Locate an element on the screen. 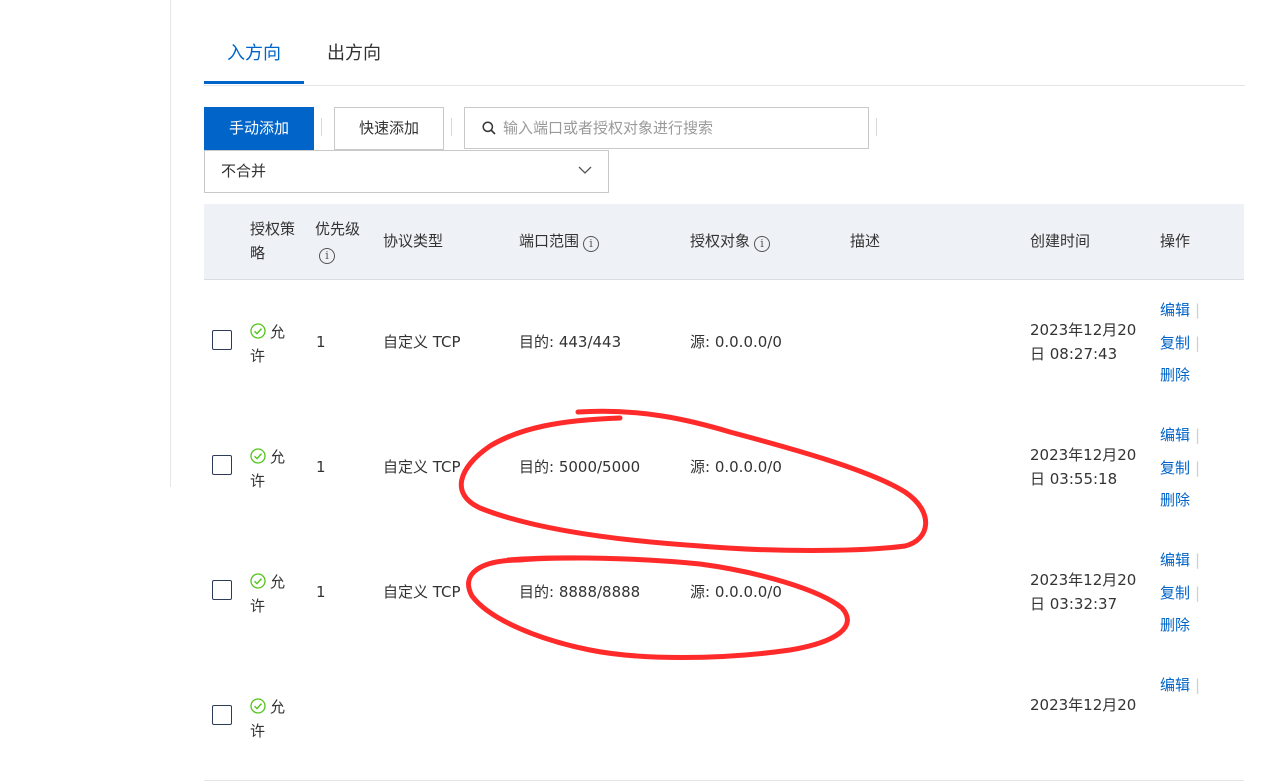 Image resolution: width=1271 pixels, height=781 pixels. created-time: 日 03:55:18 is located at coordinates (1074, 479).